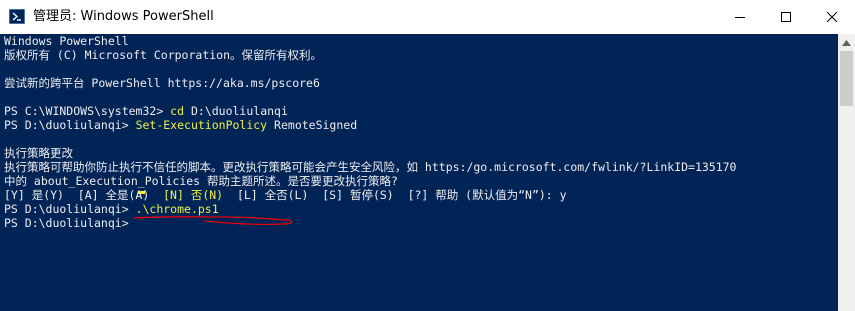  I want to click on command-text: Set-ExecutionPolicy, so click(201, 125).